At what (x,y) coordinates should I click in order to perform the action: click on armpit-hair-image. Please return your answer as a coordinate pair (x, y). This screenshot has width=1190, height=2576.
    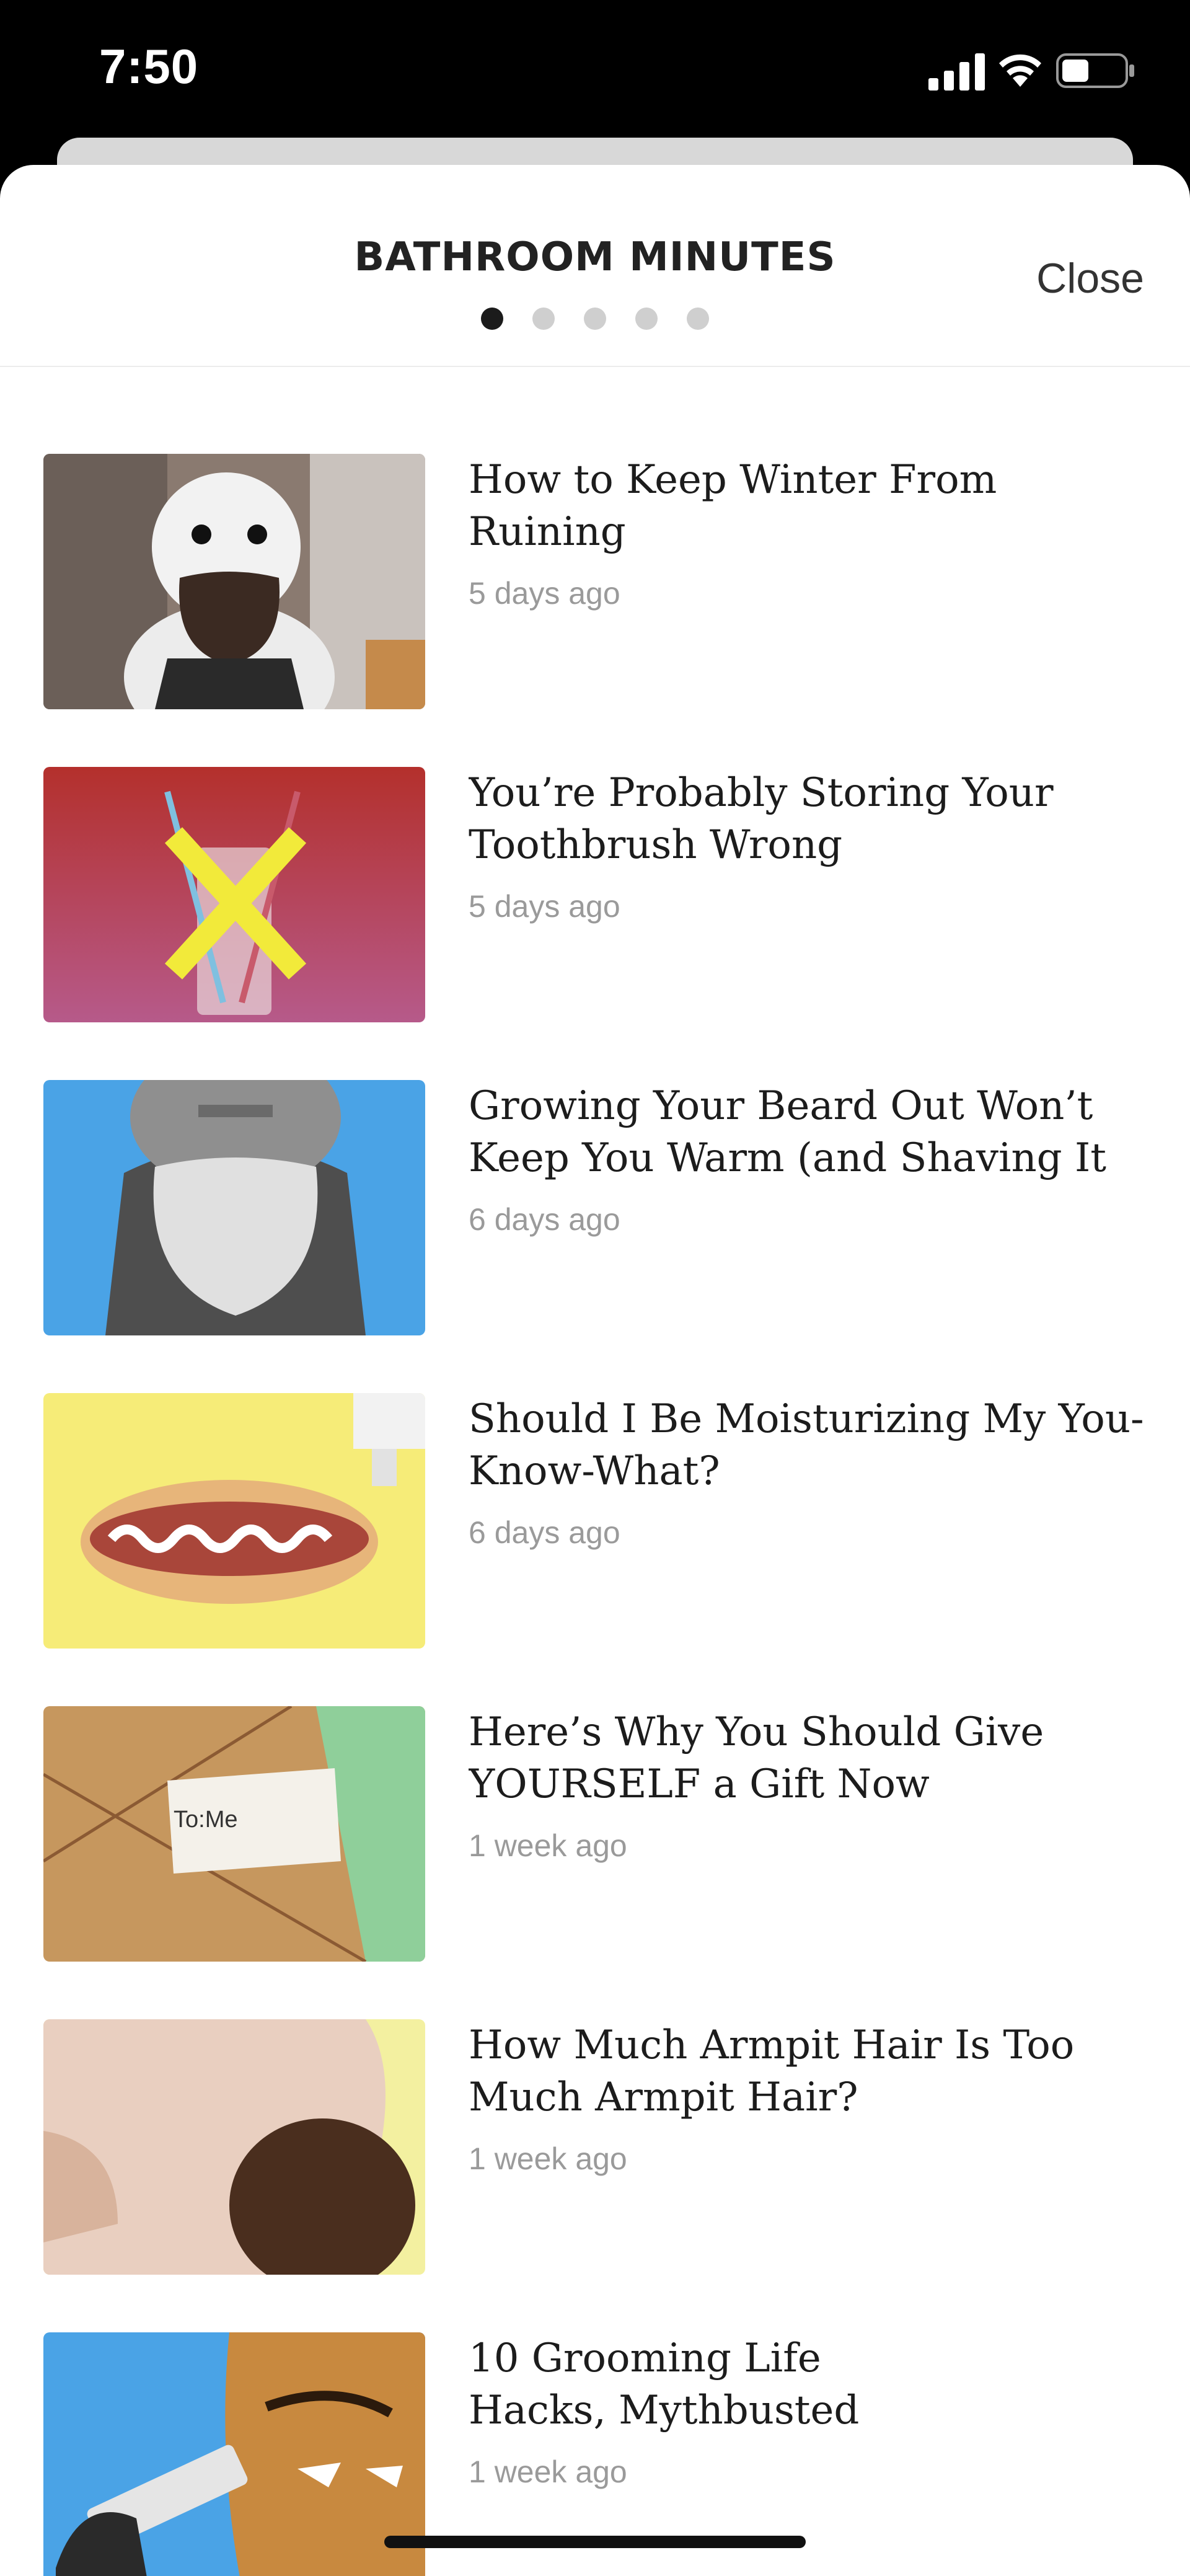
    Looking at the image, I should click on (234, 2147).